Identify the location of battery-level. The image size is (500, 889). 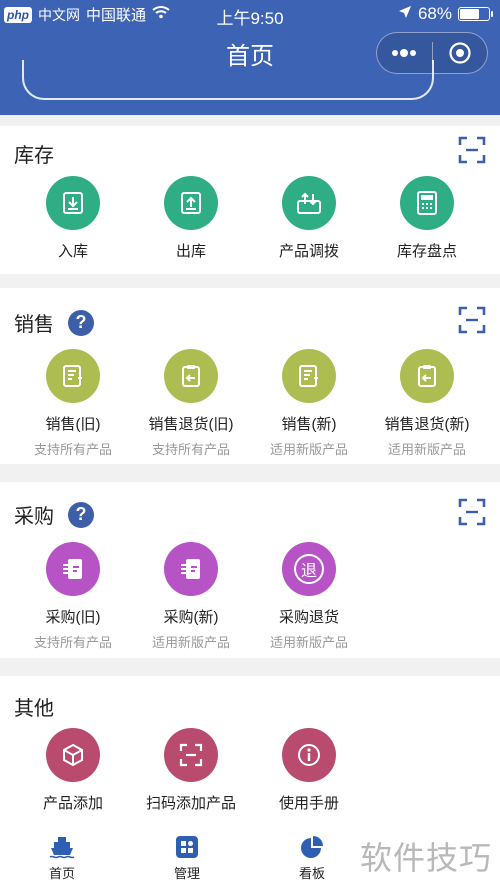
(470, 14).